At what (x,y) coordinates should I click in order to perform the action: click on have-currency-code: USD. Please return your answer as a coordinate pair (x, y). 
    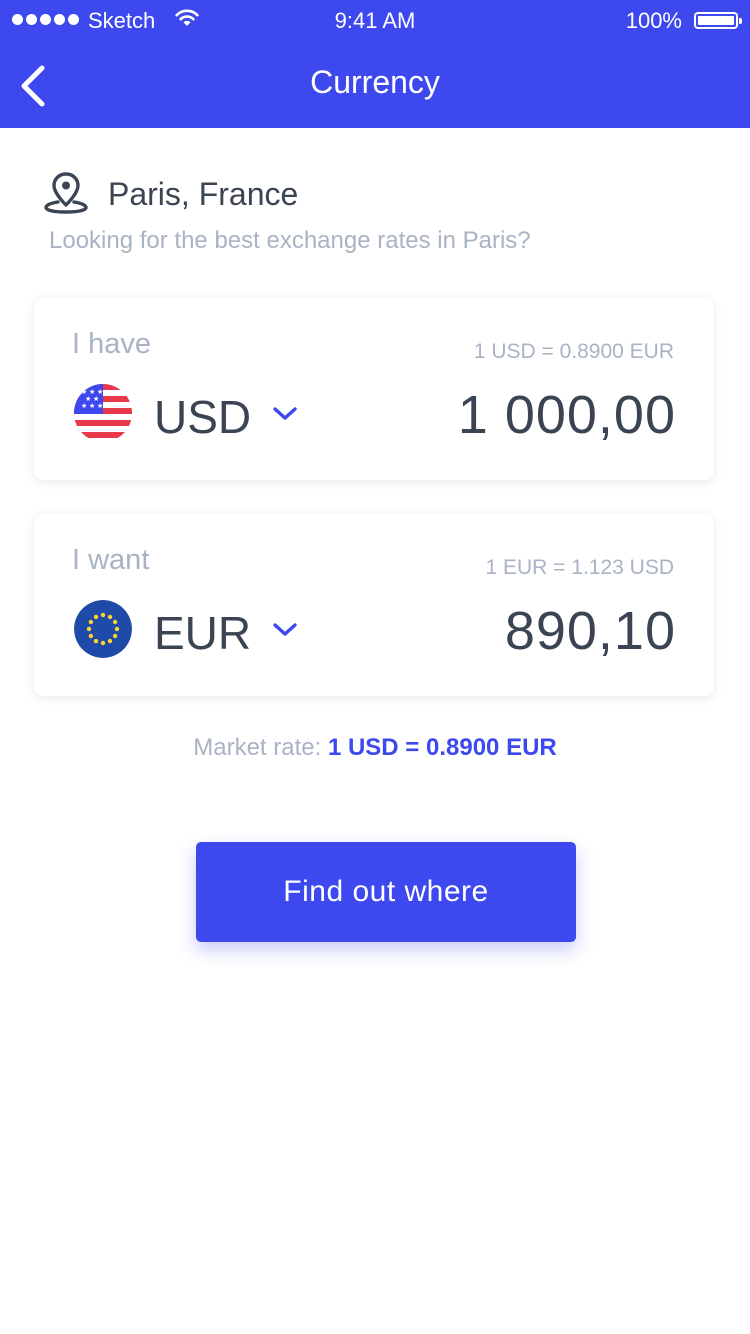
    Looking at the image, I should click on (202, 417).